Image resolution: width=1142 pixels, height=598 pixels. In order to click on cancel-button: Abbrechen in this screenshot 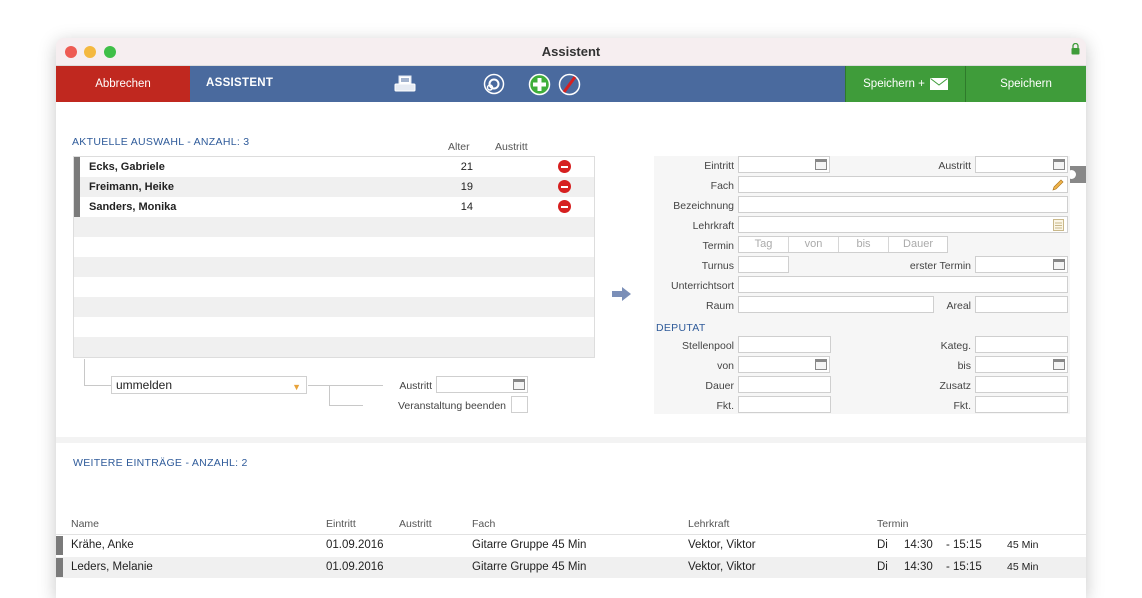, I will do `click(123, 84)`.